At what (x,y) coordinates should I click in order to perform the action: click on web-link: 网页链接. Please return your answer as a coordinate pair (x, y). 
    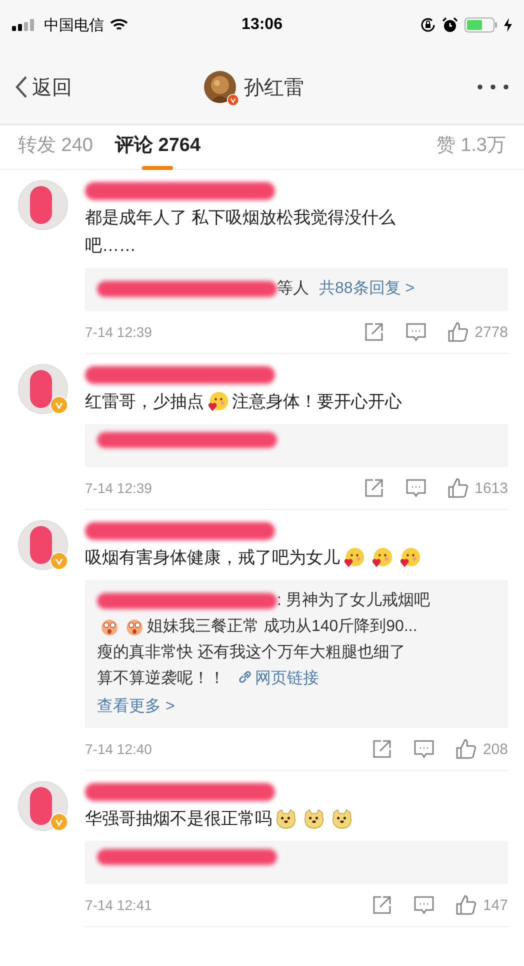
    Looking at the image, I should click on (278, 679).